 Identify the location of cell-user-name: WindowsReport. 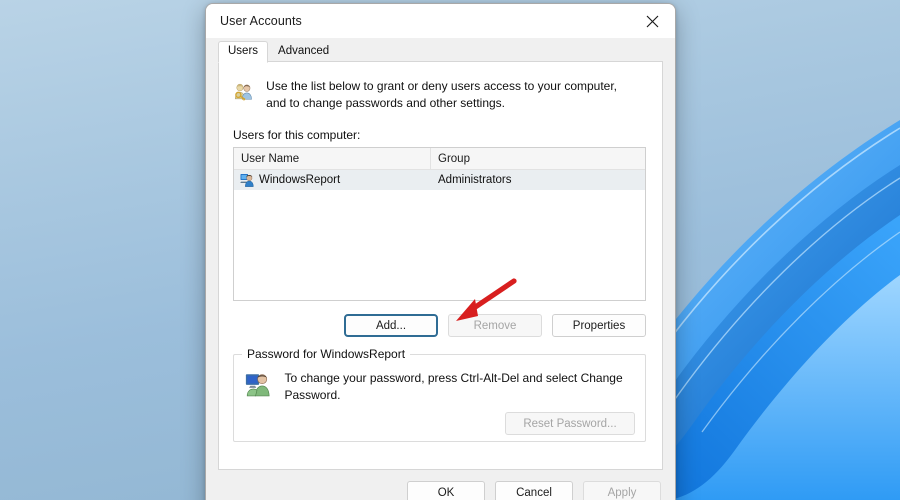
(332, 180).